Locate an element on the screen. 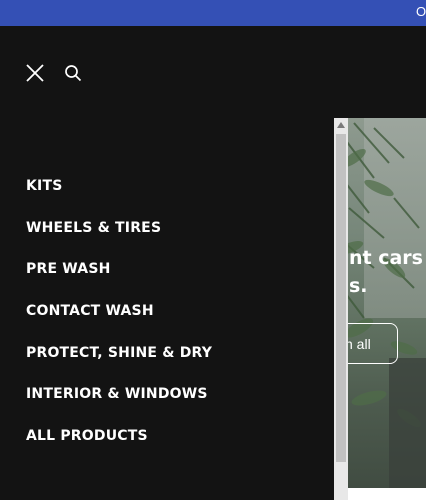  triangle-up-icon is located at coordinates (341, 125).